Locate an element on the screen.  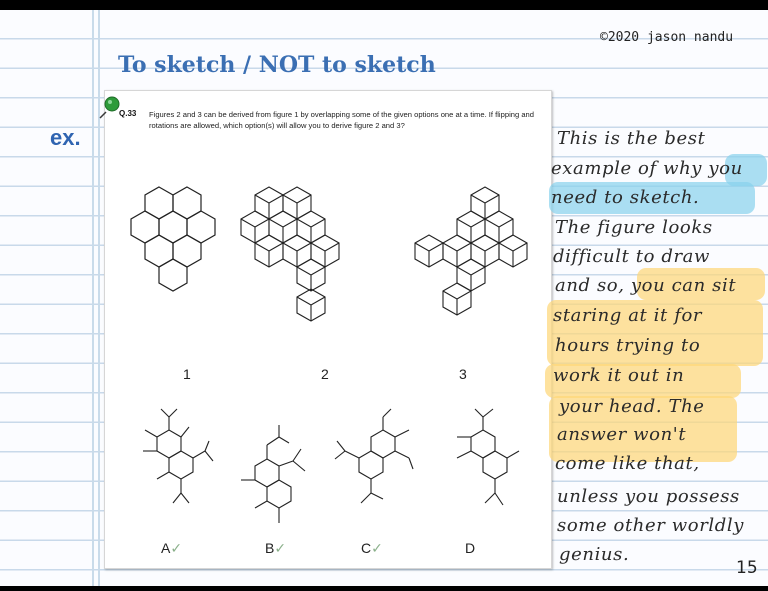
note-line: difficult to draw is located at coordinates (632, 256).